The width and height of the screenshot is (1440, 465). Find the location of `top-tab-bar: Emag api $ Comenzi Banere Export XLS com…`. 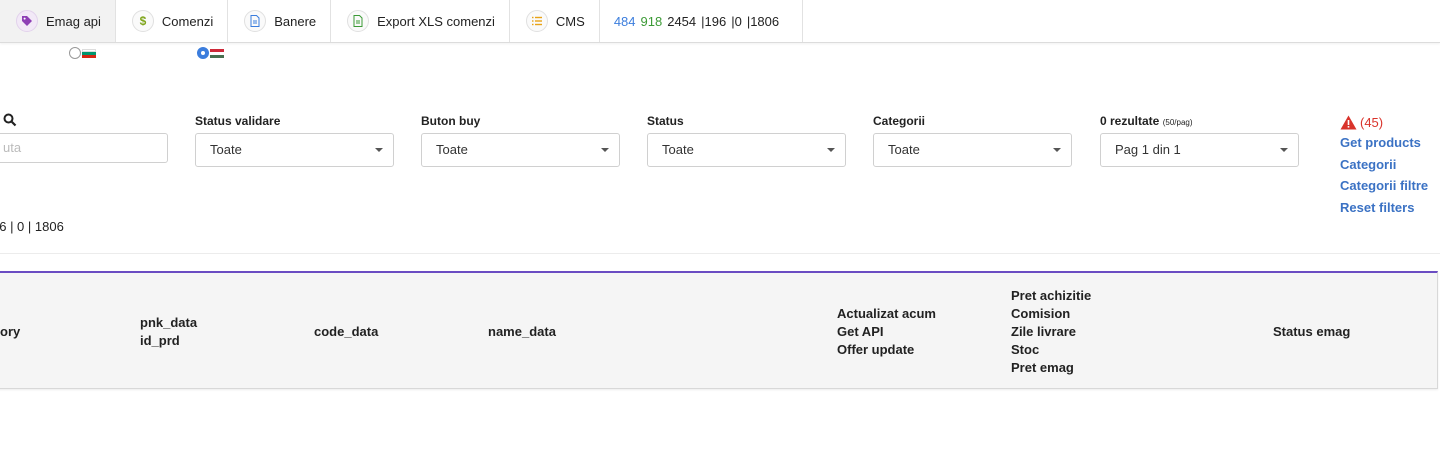

top-tab-bar: Emag api $ Comenzi Banere Export XLS com… is located at coordinates (720, 21).